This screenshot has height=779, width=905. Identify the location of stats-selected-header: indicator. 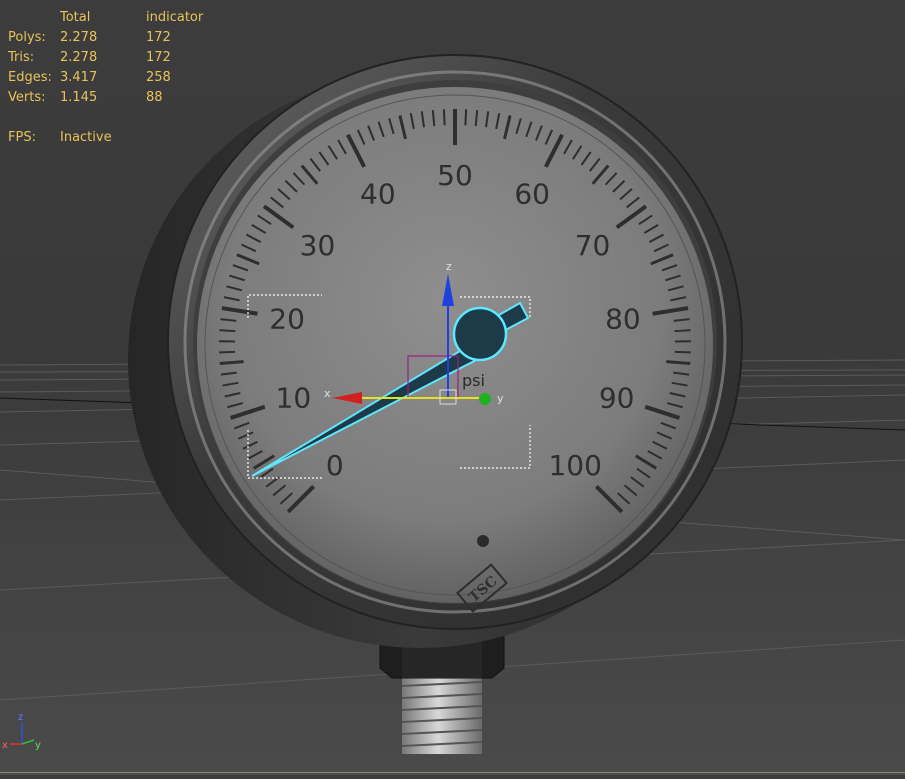
(186, 18).